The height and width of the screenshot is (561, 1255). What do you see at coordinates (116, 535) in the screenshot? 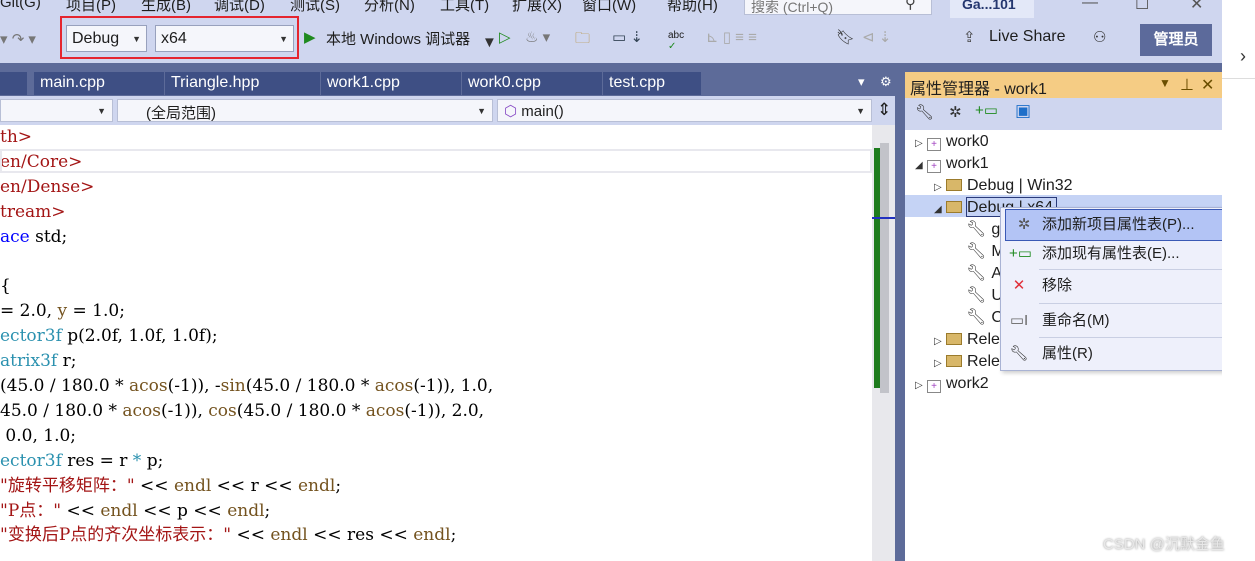
I see `code-token: "变换后P点的齐次坐标表示："` at bounding box center [116, 535].